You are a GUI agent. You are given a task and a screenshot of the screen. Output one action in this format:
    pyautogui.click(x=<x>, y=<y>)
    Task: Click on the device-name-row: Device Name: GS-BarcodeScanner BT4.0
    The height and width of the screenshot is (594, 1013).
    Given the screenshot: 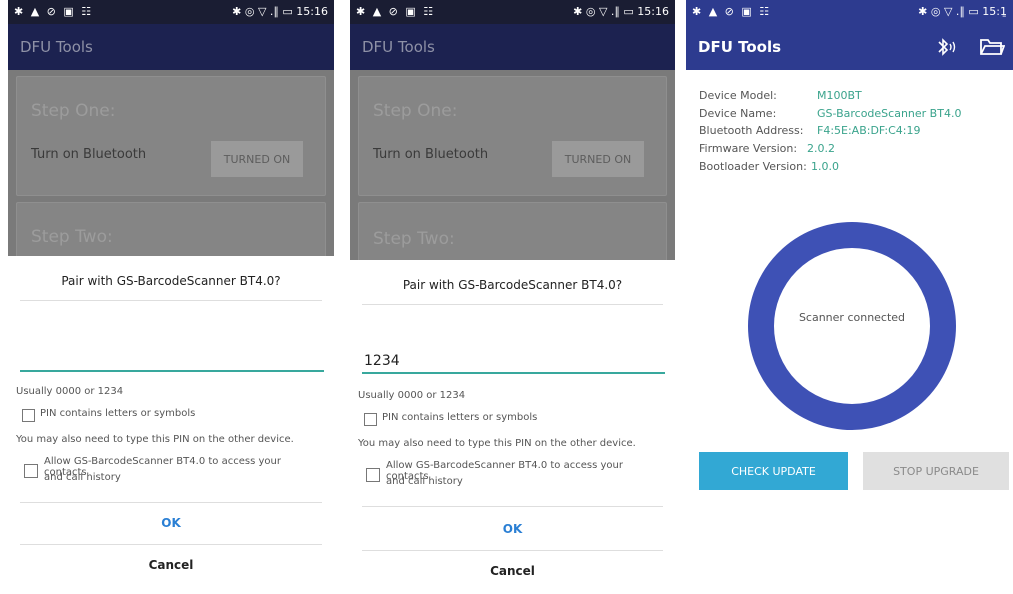 What is the action you would take?
    pyautogui.click(x=830, y=113)
    